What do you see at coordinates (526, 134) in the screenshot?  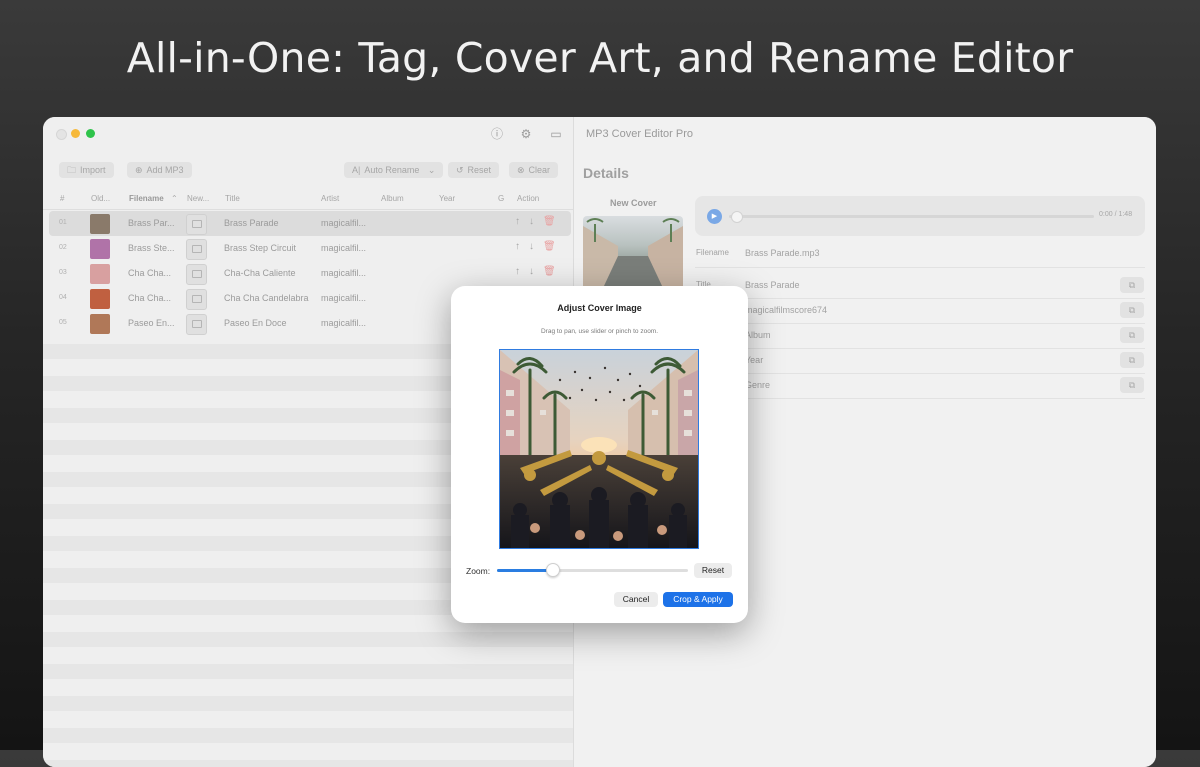 I see `gear-icon: ⚙` at bounding box center [526, 134].